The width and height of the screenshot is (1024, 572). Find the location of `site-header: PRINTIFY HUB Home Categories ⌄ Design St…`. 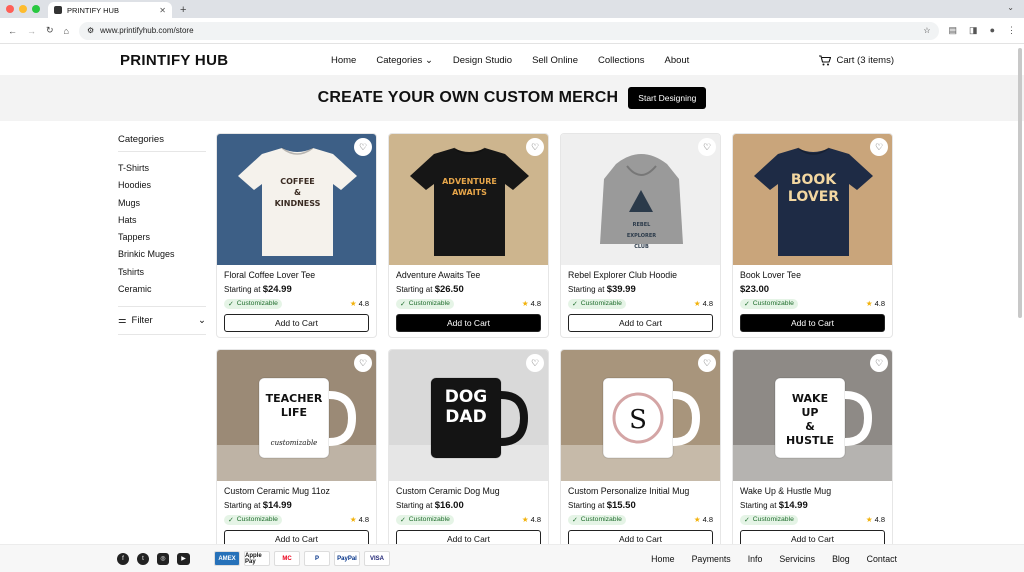

site-header: PRINTIFY HUB Home Categories ⌄ Design St… is located at coordinates (512, 60).